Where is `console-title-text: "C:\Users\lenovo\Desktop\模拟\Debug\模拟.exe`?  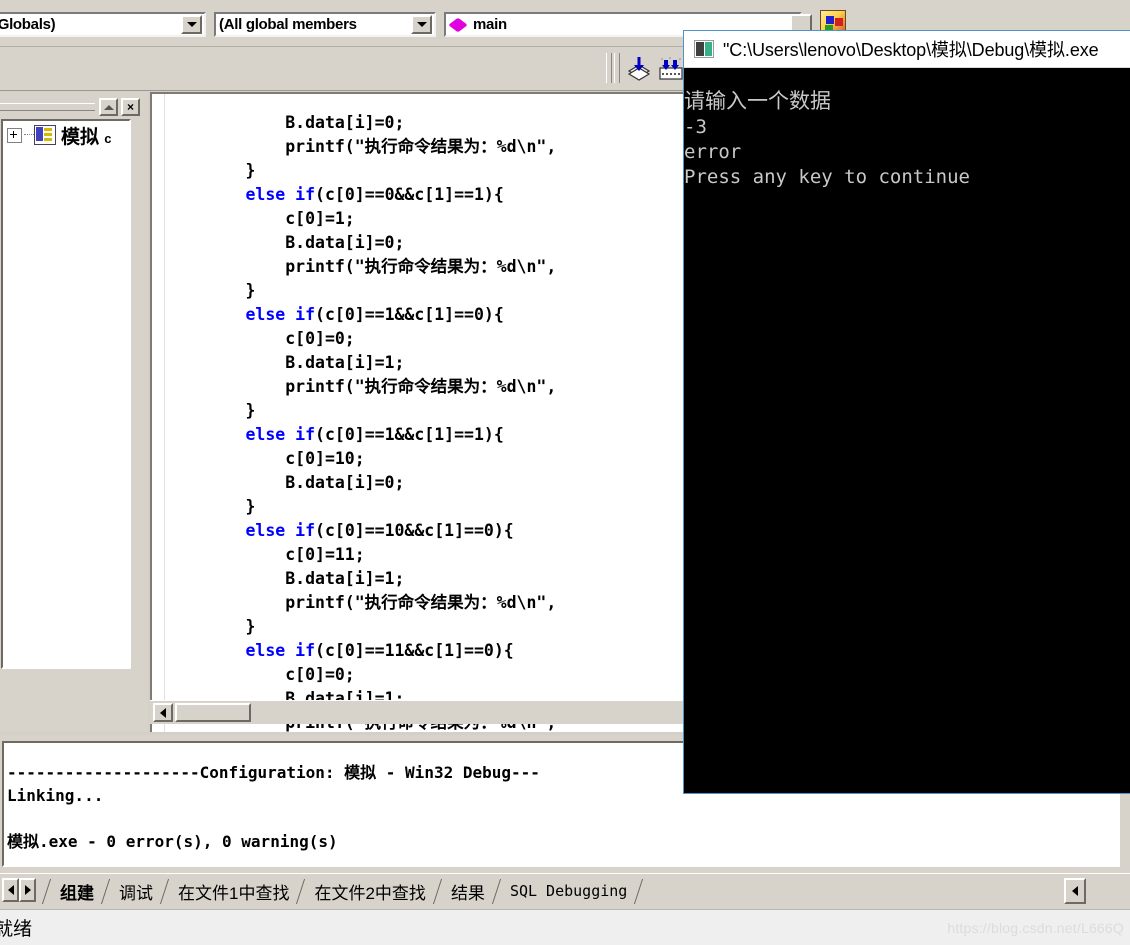
console-title-text: "C:\Users\lenovo\Desktop\模拟\Debug\模拟.exe is located at coordinates (911, 50).